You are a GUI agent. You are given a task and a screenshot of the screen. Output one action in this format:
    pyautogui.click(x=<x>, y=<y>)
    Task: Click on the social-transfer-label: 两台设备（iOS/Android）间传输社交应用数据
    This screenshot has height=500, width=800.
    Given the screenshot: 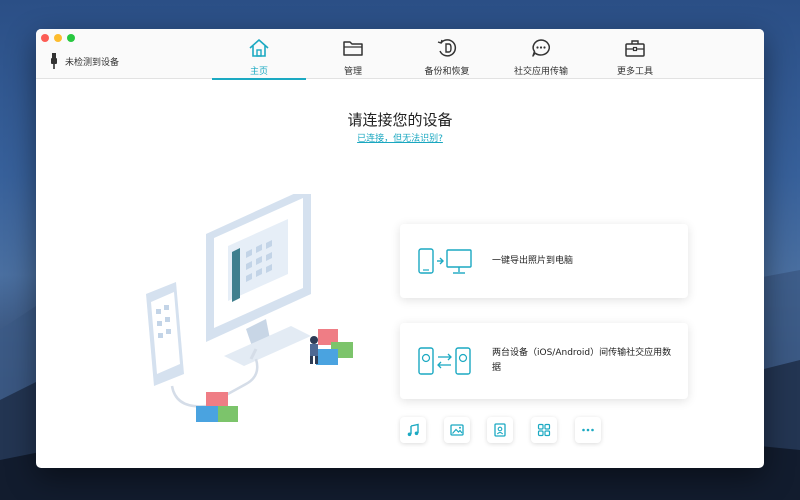 What is the action you would take?
    pyautogui.click(x=582, y=360)
    